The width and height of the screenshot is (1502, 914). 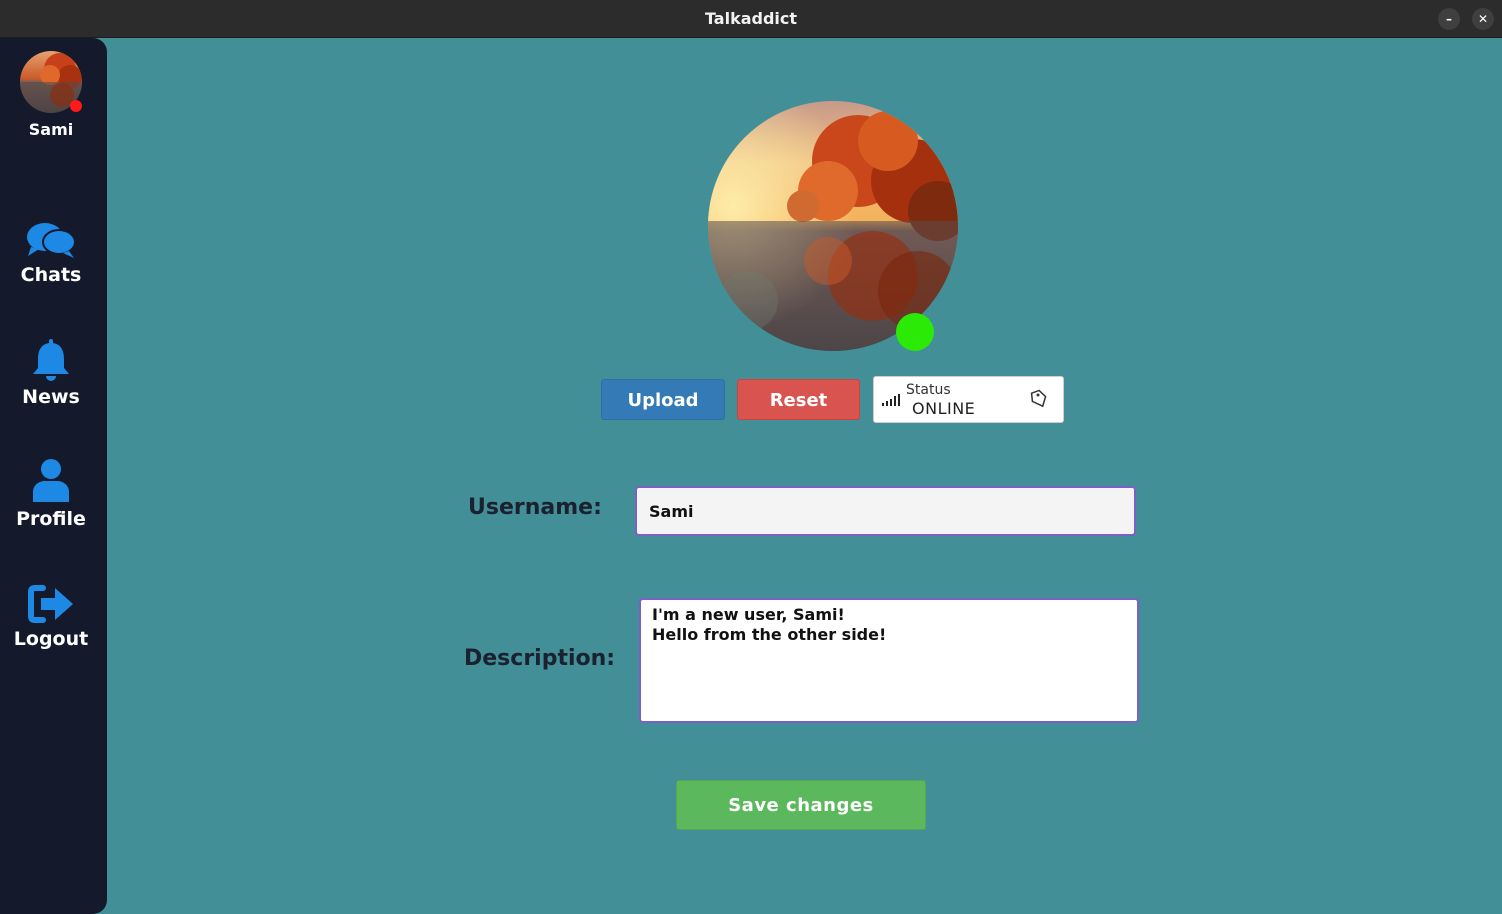 I want to click on sidebar-item-profile: Profile, so click(x=51, y=494).